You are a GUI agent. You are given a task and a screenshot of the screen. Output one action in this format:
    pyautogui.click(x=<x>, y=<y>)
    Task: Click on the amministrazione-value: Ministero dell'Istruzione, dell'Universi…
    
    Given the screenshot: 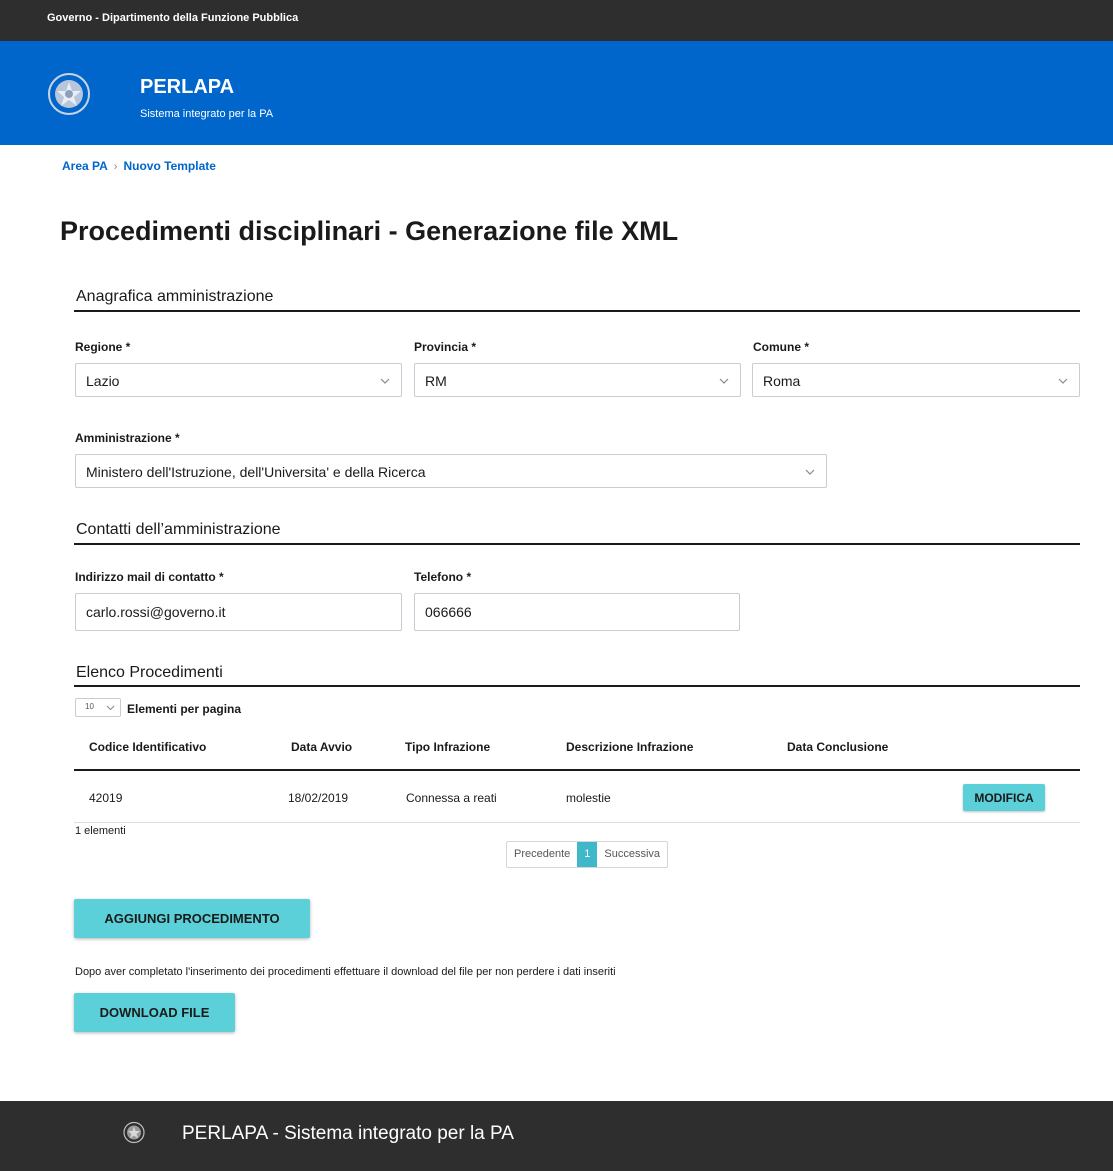 What is the action you would take?
    pyautogui.click(x=256, y=472)
    